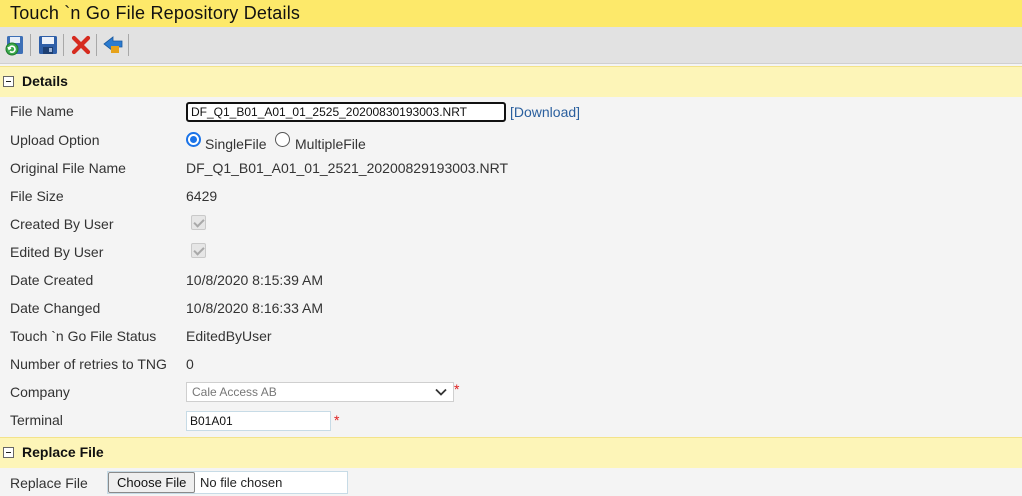 The height and width of the screenshot is (496, 1022). Describe the element at coordinates (511, 45) in the screenshot. I see `toolbar` at that location.